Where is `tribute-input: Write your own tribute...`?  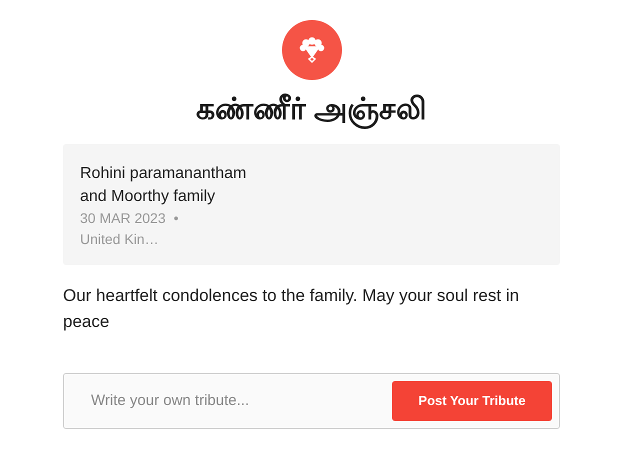 tribute-input: Write your own tribute... is located at coordinates (241, 401).